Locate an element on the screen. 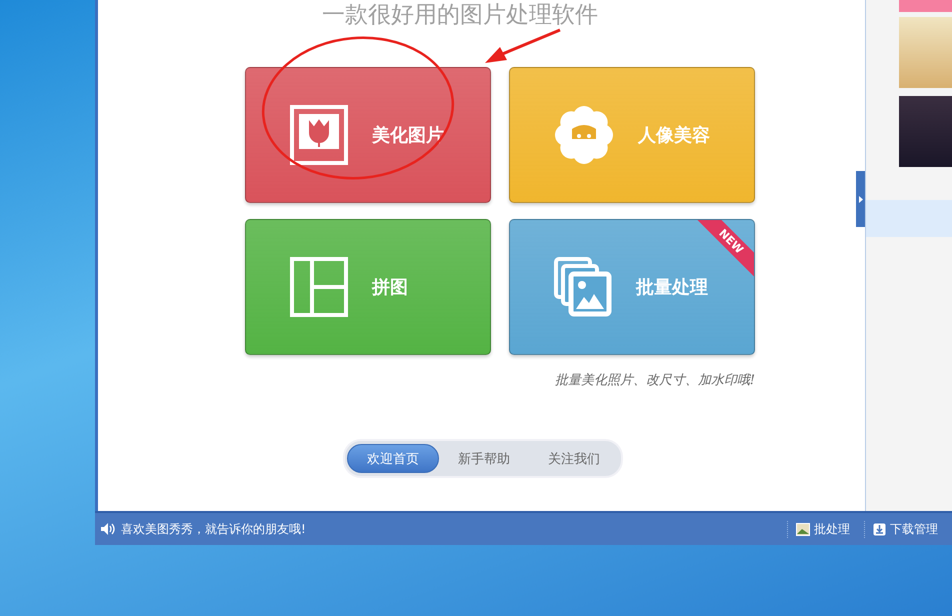 The width and height of the screenshot is (952, 616). nav-tab: 关注我们 is located at coordinates (574, 458).